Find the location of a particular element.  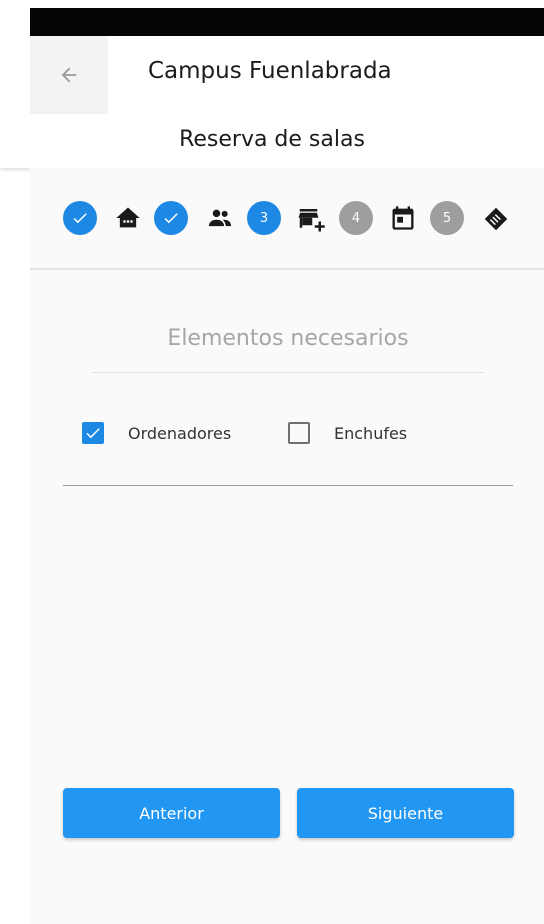

previous-button: Anterior is located at coordinates (171, 813).